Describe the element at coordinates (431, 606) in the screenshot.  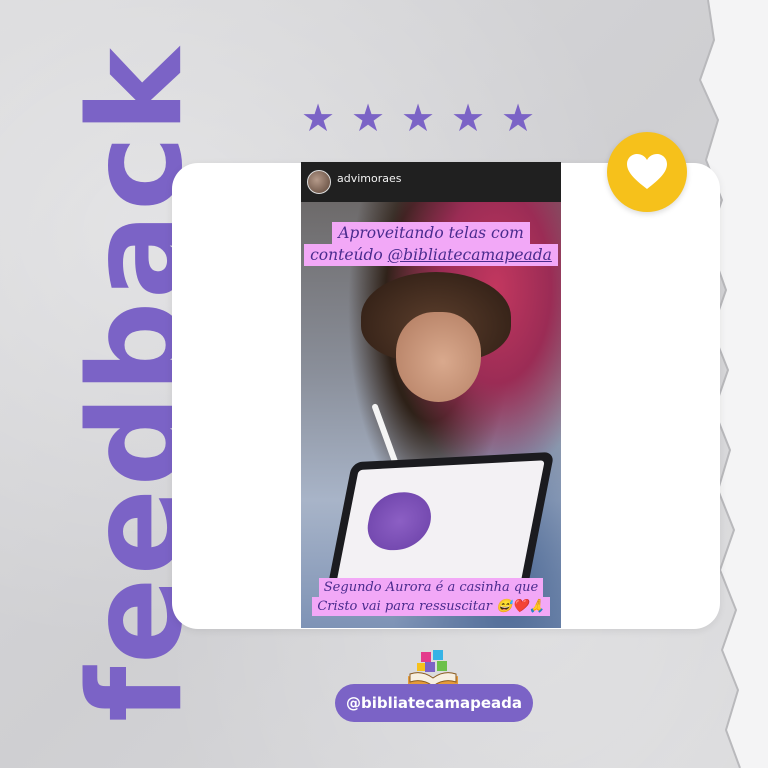
I see `caption-bottom-line2: Cristo vai para ressuscitar 😅❤️🙏` at that location.